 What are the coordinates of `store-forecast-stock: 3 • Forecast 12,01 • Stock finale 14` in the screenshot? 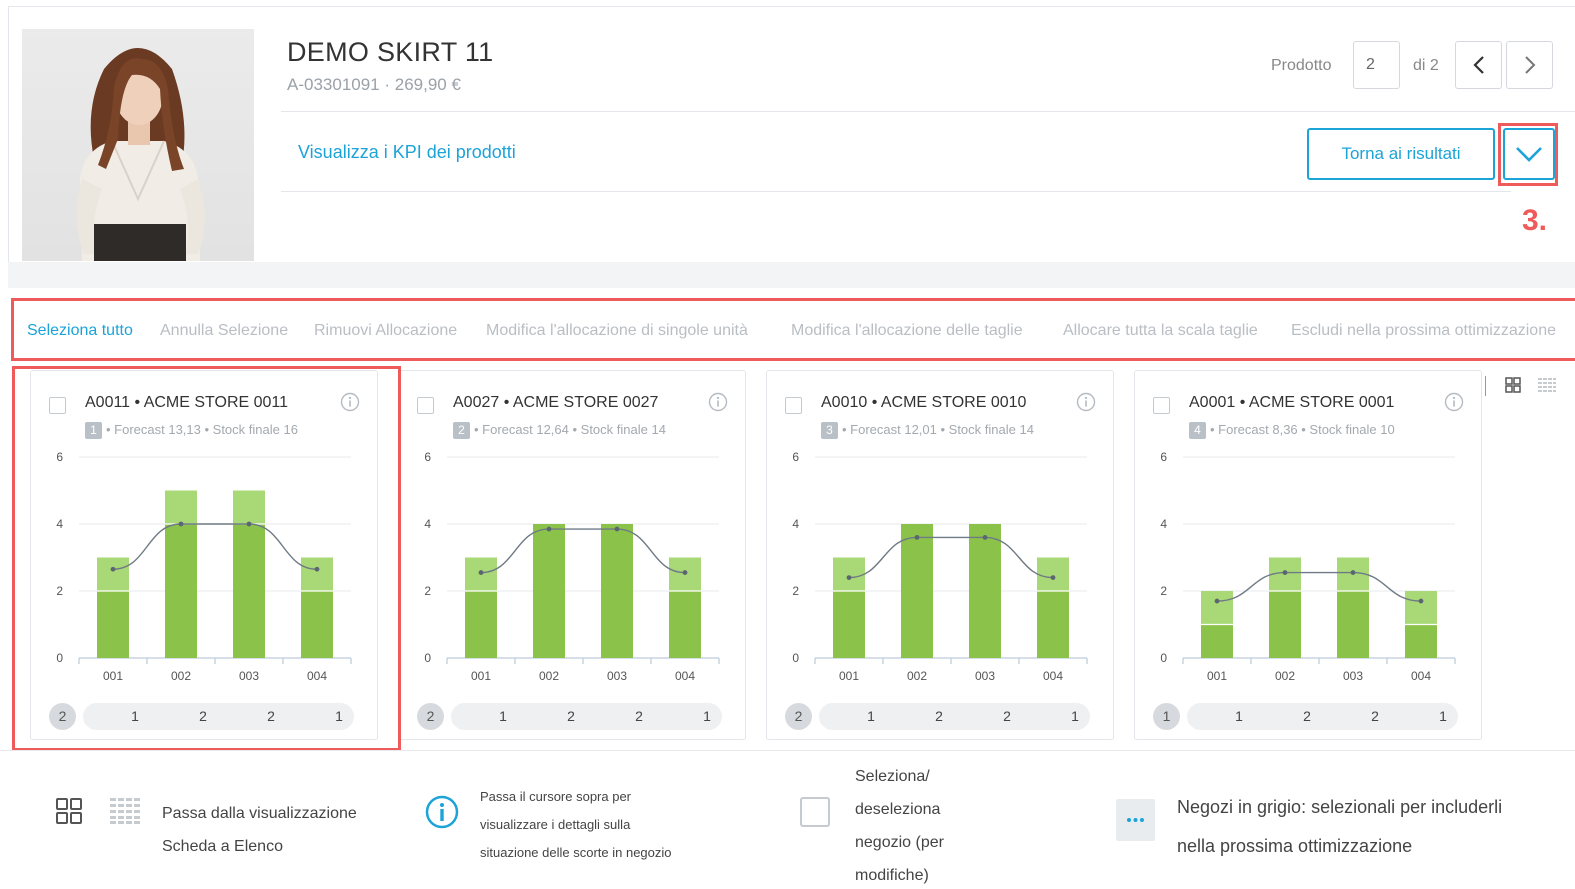 It's located at (927, 430).